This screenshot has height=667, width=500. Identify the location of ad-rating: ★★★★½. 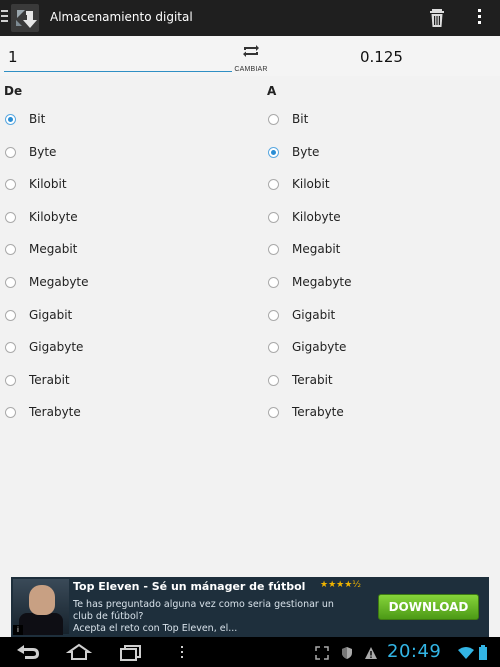
(340, 585).